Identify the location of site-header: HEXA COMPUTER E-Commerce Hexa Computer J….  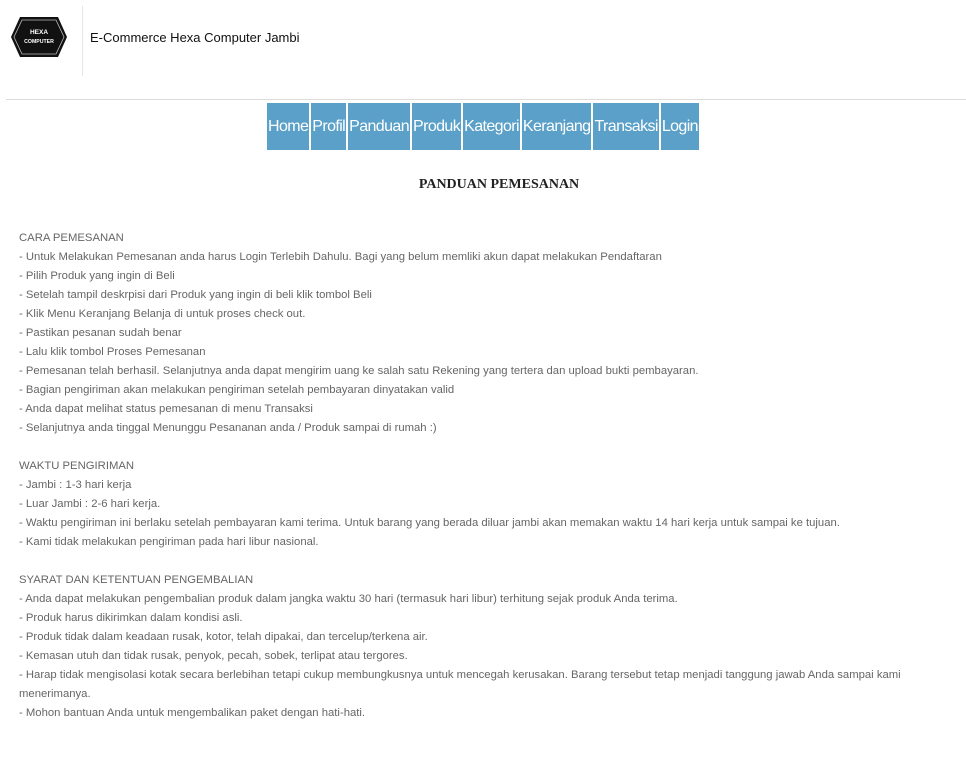
(483, 50).